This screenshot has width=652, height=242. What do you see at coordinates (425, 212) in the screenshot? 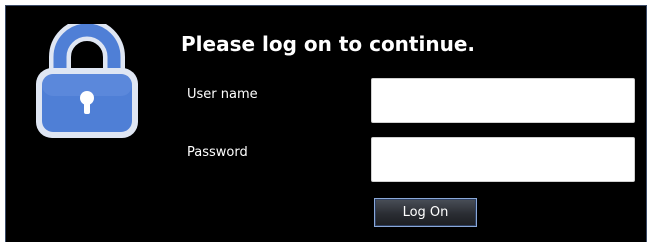
I see `log-on-button: Log On` at bounding box center [425, 212].